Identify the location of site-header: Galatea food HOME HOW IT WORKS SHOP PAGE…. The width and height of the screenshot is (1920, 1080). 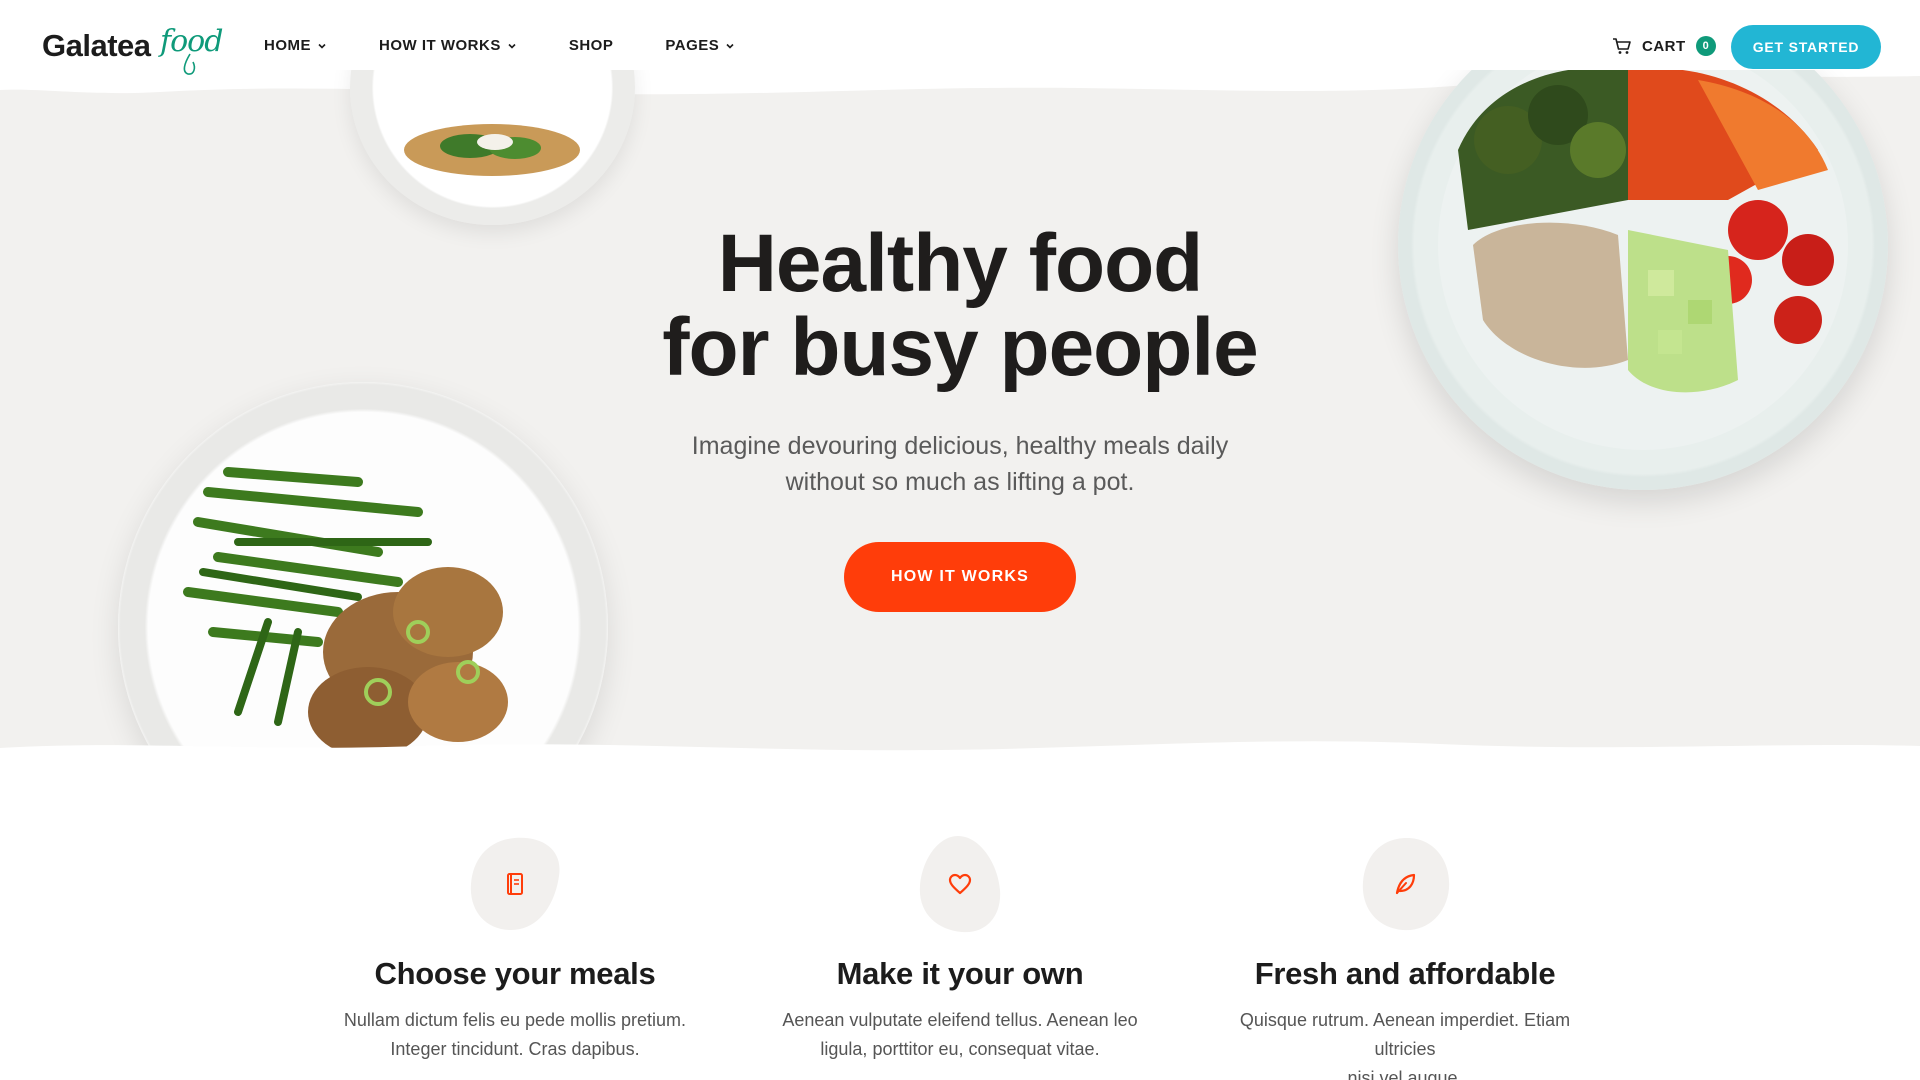
(960, 48).